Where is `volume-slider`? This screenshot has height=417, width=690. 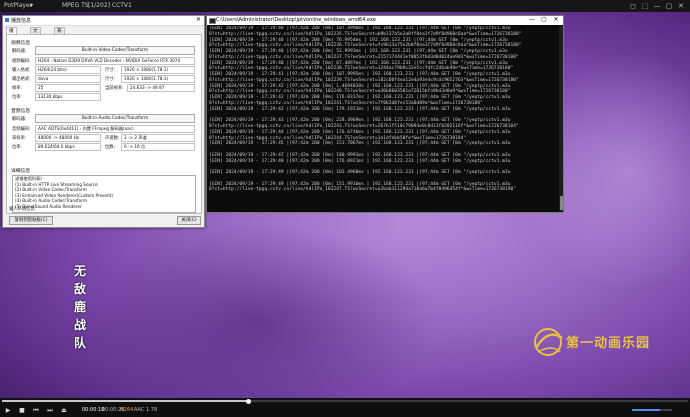 volume-slider is located at coordinates (652, 410).